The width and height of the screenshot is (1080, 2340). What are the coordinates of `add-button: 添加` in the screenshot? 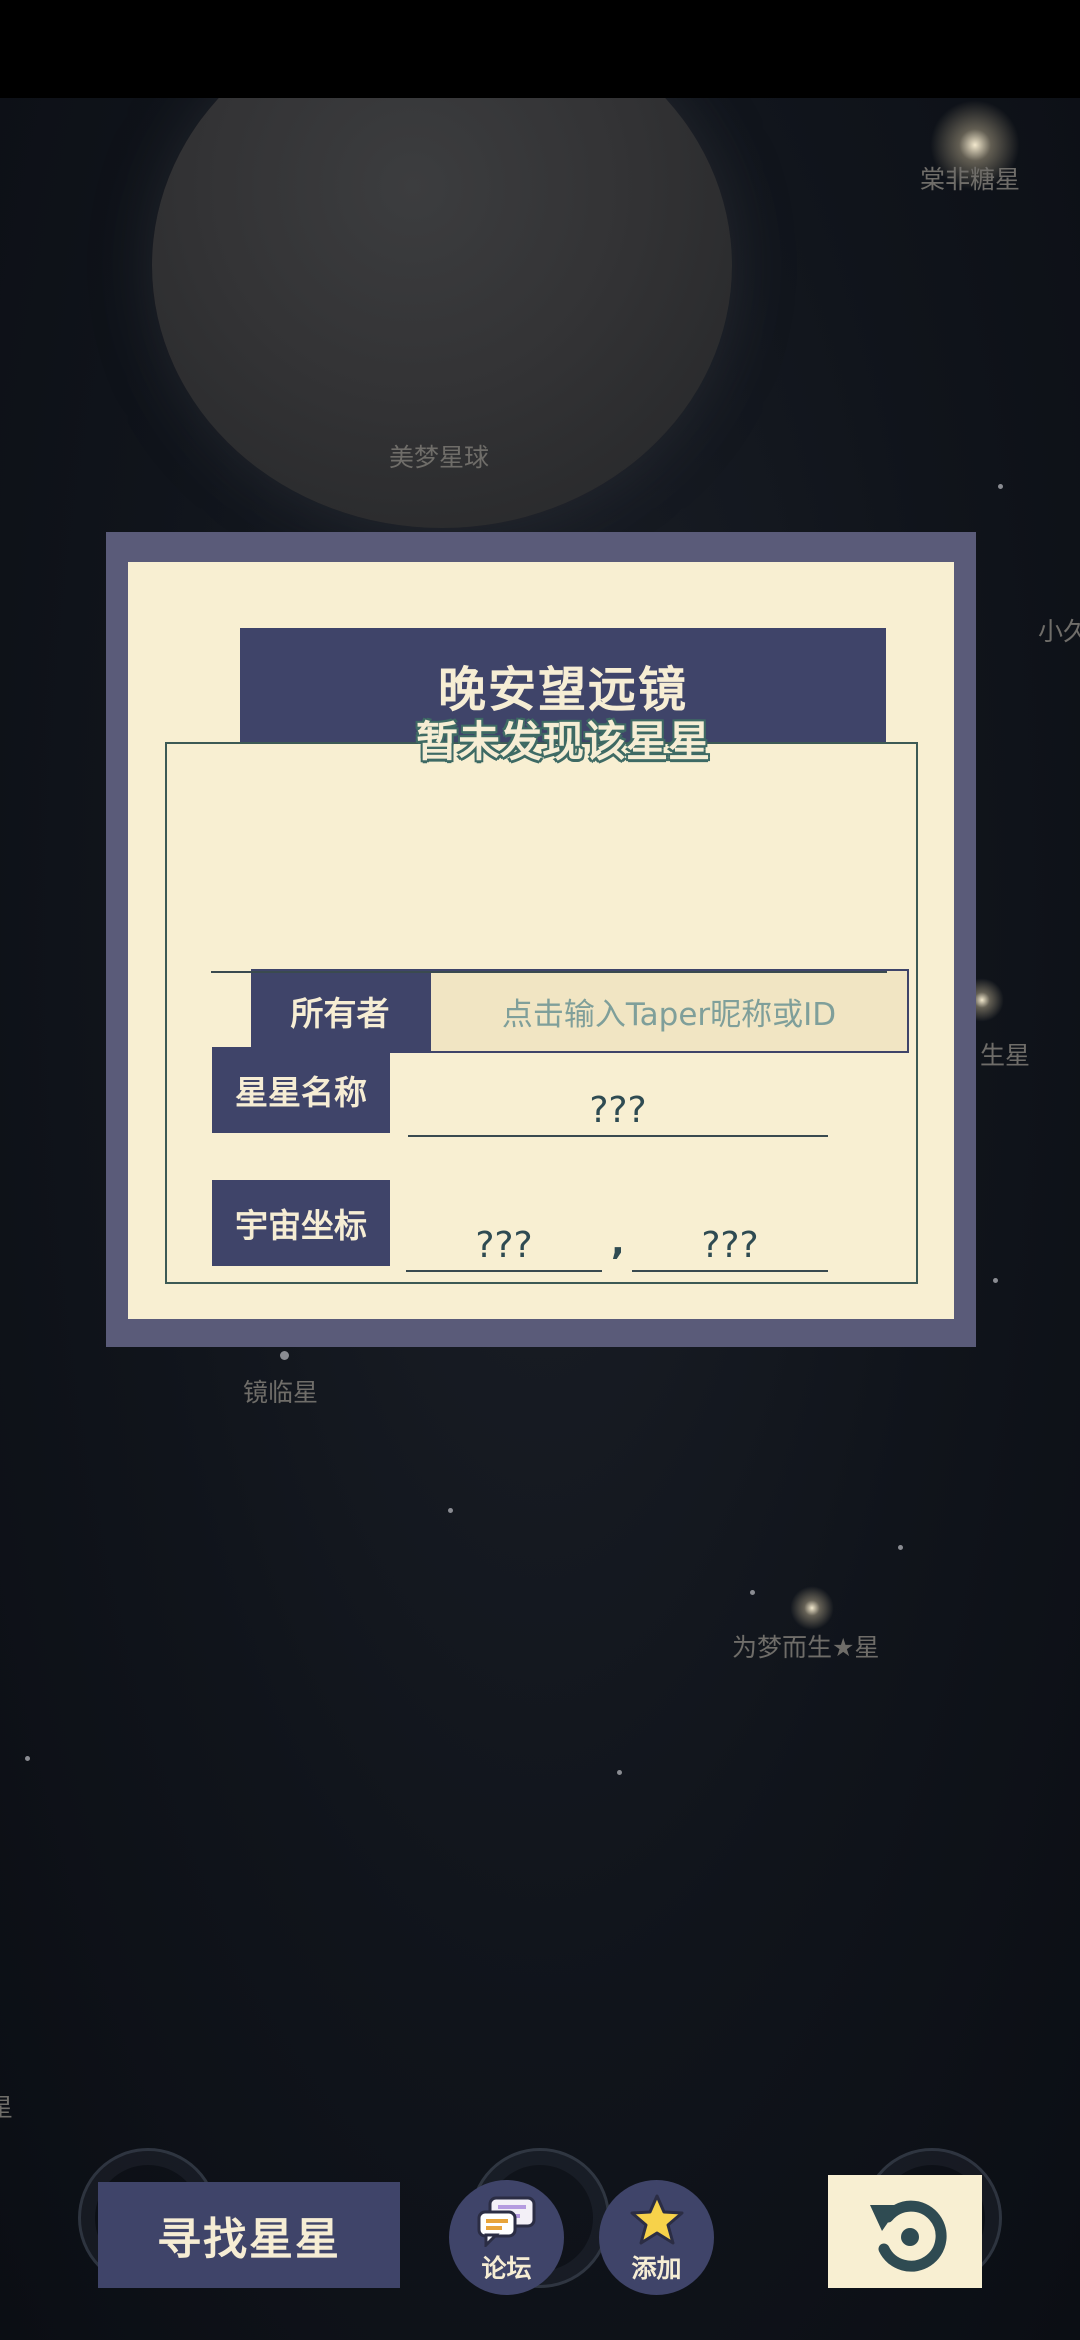 It's located at (656, 2237).